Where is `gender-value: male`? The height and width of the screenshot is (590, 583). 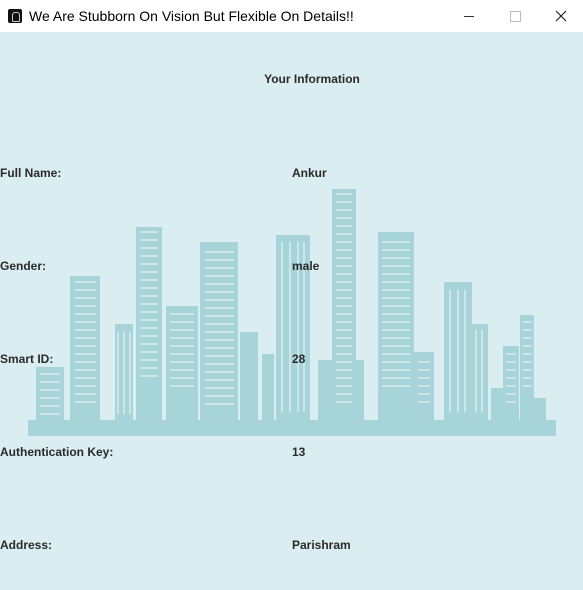
gender-value: male is located at coordinates (306, 266).